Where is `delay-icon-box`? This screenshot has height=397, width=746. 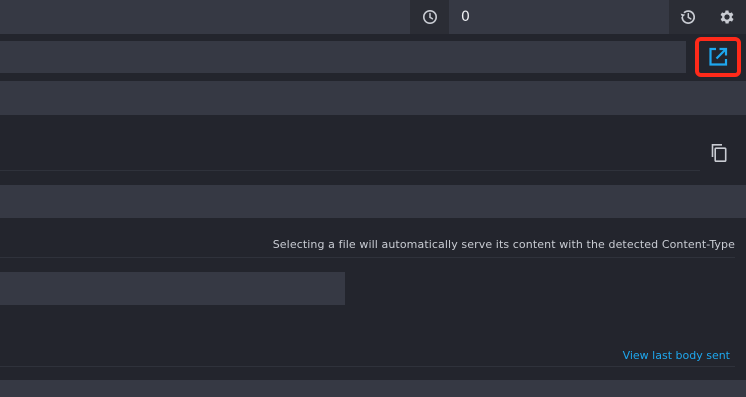
delay-icon-box is located at coordinates (430, 17).